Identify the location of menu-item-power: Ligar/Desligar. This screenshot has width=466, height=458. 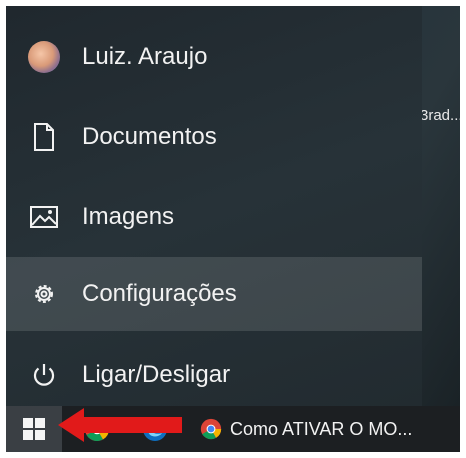
(214, 375).